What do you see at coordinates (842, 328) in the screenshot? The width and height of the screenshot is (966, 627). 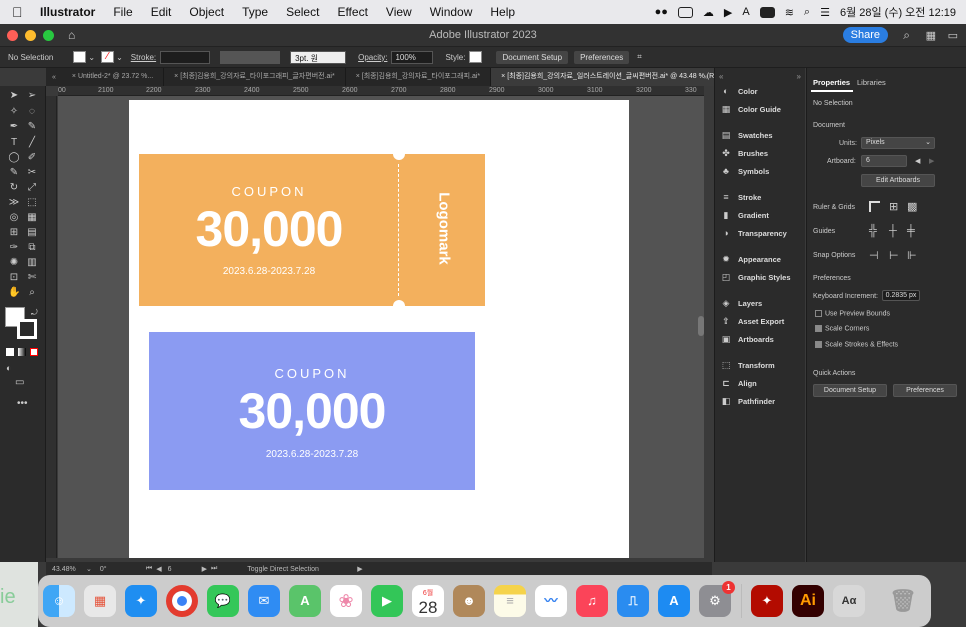 I see `scale-corners-checkbox: Scale Corners` at bounding box center [842, 328].